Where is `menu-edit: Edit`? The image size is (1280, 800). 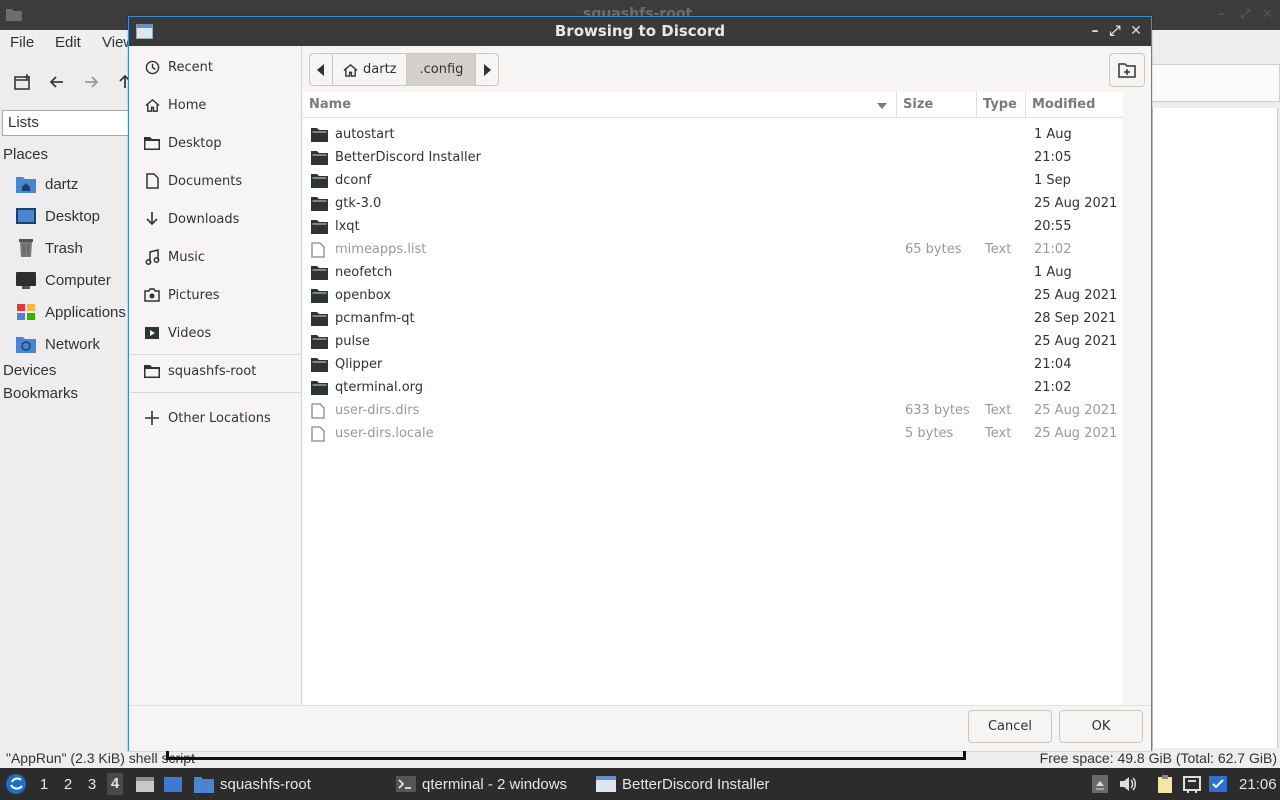 menu-edit: Edit is located at coordinates (68, 42).